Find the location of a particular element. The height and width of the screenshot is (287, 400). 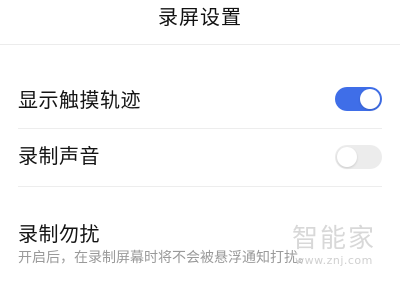

setting-label-recording-dnd: 录制勿扰 is located at coordinates (59, 234).